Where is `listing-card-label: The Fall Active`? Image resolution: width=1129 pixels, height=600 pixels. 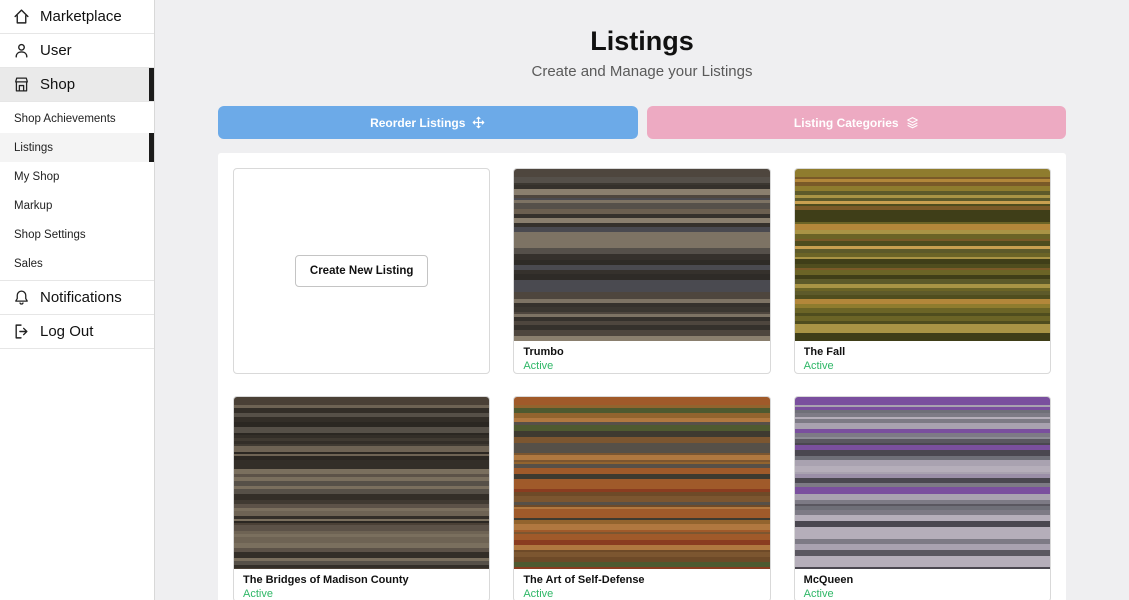 listing-card-label: The Fall Active is located at coordinates (922, 357).